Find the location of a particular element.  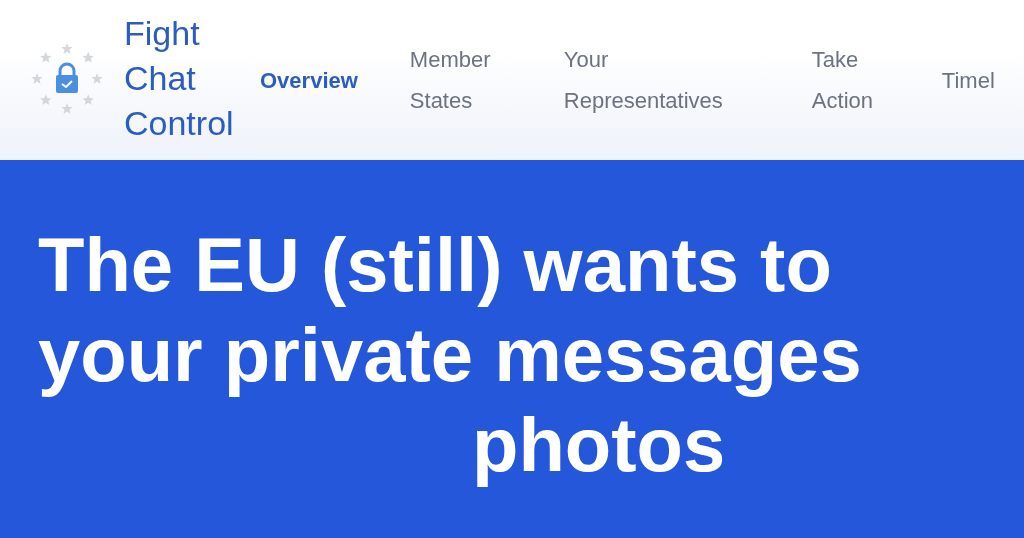

headline-line: The EU (still) wants to is located at coordinates (435, 265).